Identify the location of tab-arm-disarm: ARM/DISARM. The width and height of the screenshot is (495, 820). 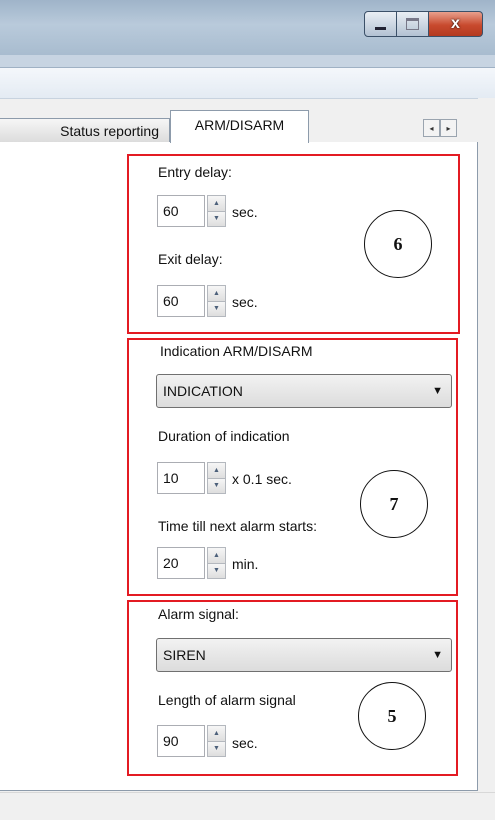
(239, 126).